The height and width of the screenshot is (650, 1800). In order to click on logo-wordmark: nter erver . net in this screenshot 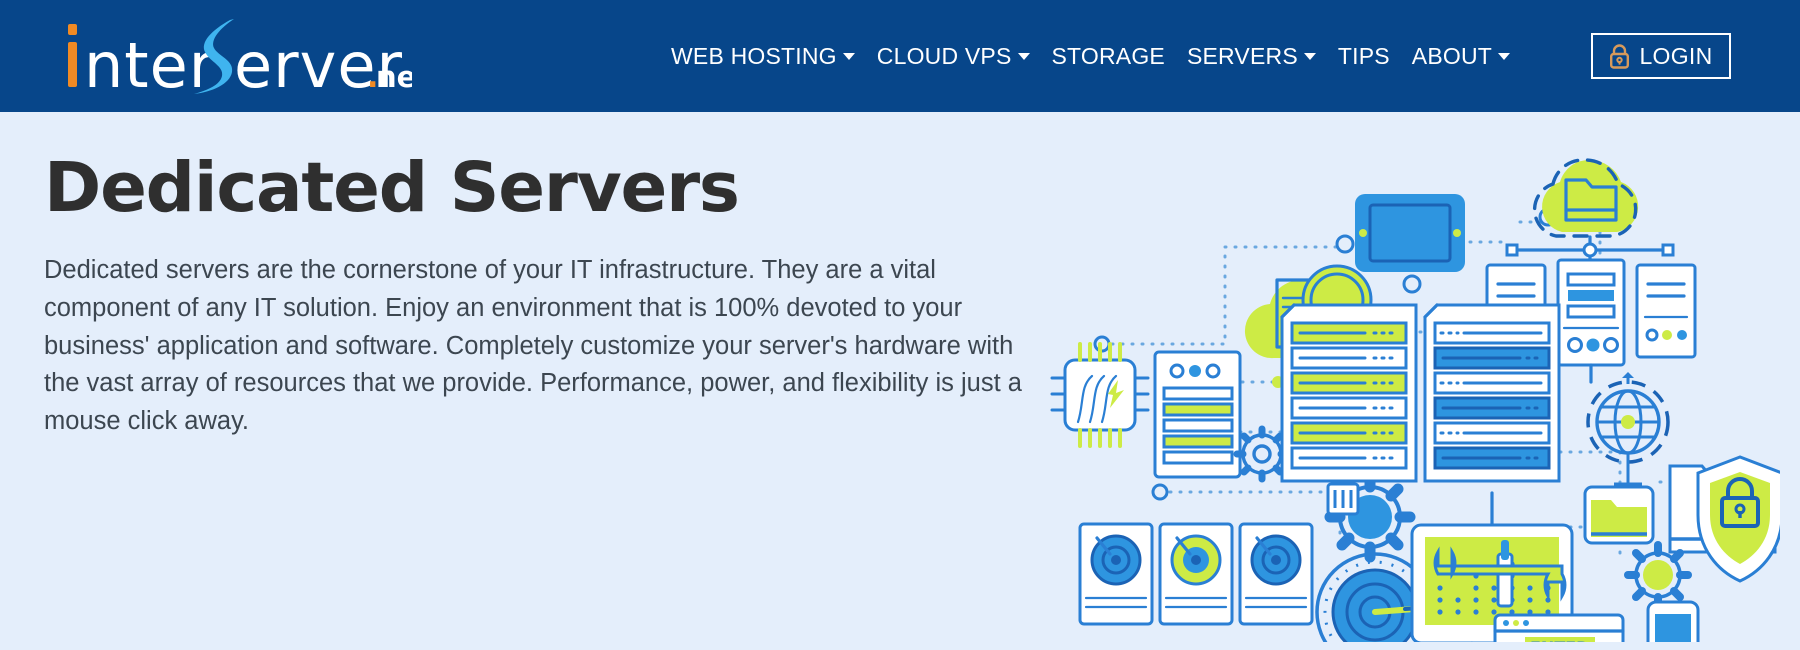, I will do `click(240, 56)`.